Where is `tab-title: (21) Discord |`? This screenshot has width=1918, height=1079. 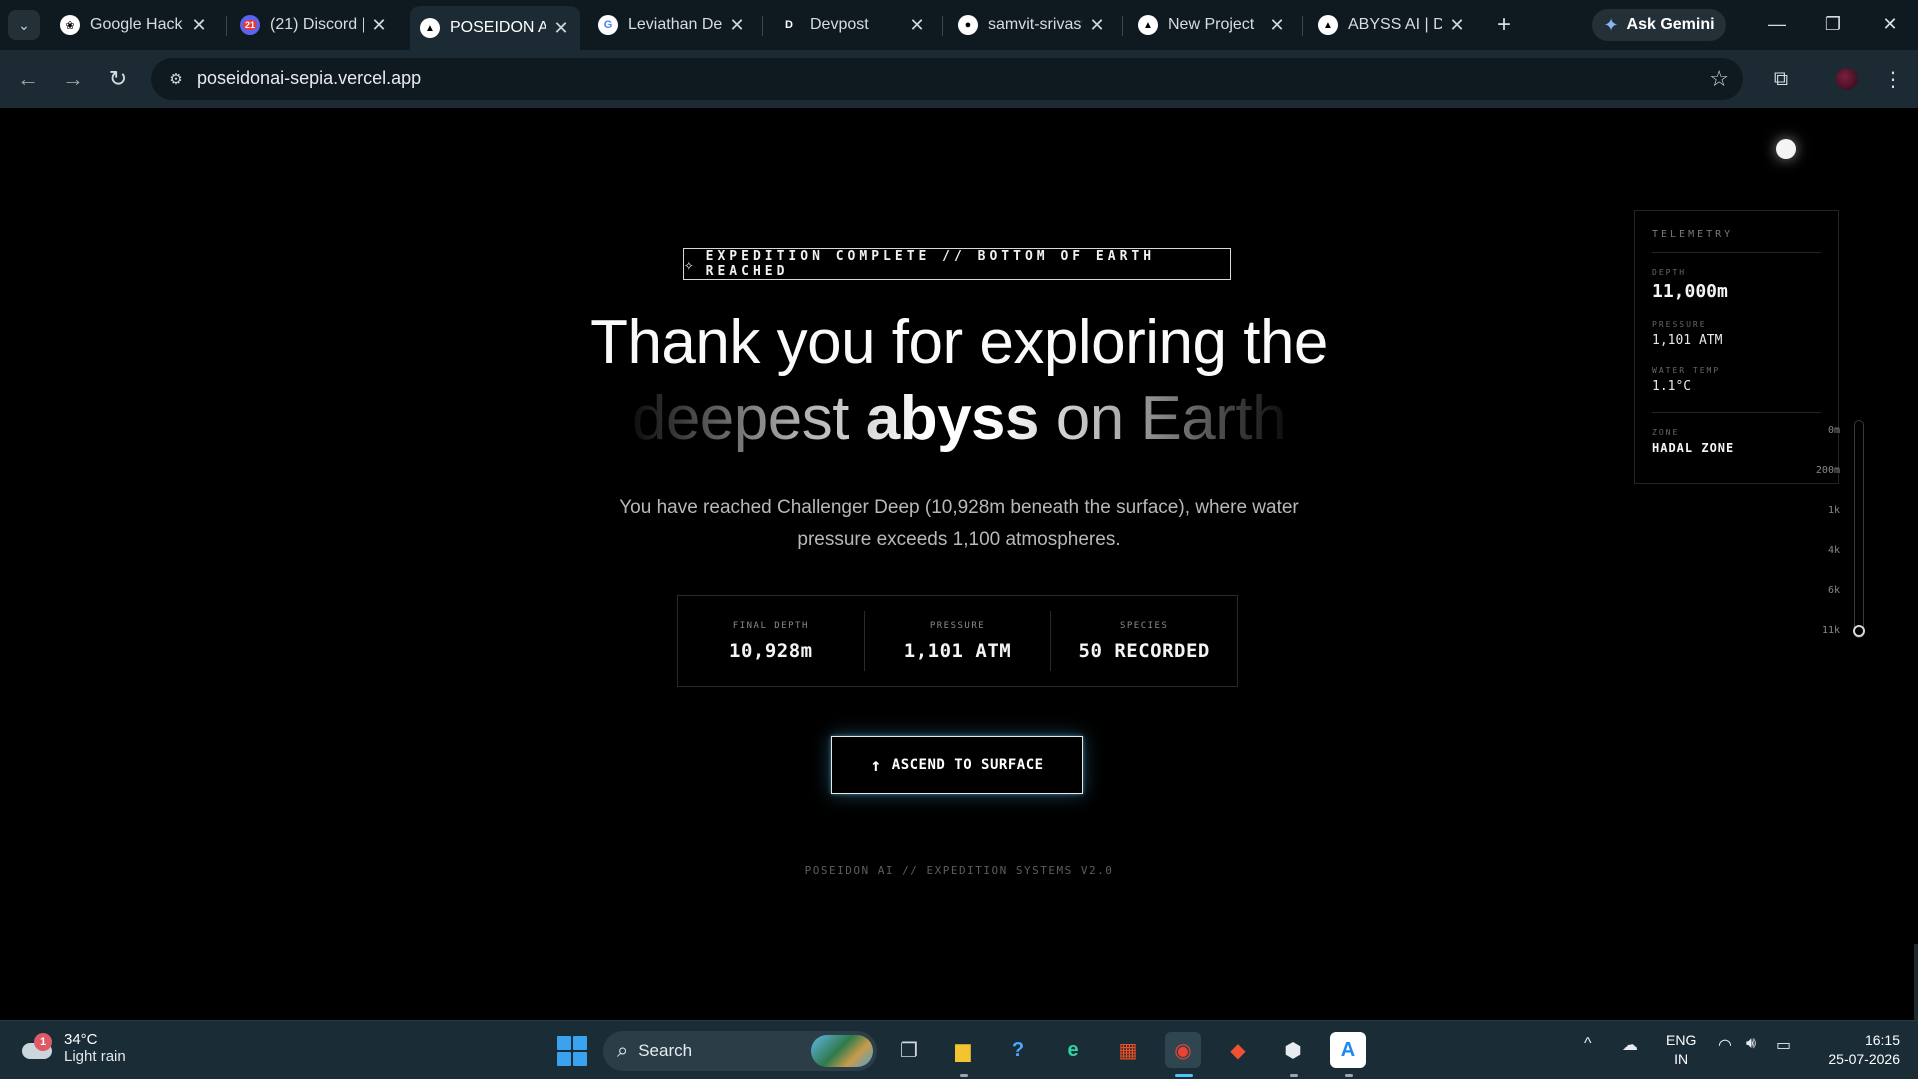 tab-title: (21) Discord | is located at coordinates (317, 24).